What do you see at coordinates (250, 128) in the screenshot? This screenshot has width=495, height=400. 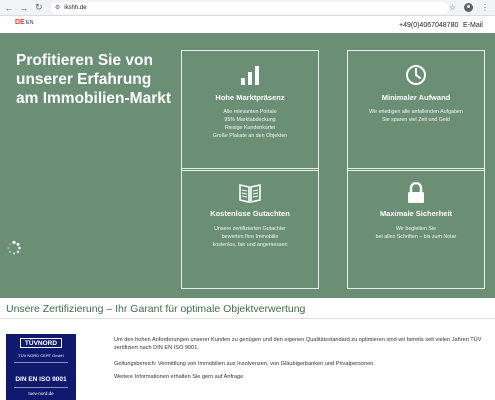 I see `feature-line: Riesige Kundenkartei` at bounding box center [250, 128].